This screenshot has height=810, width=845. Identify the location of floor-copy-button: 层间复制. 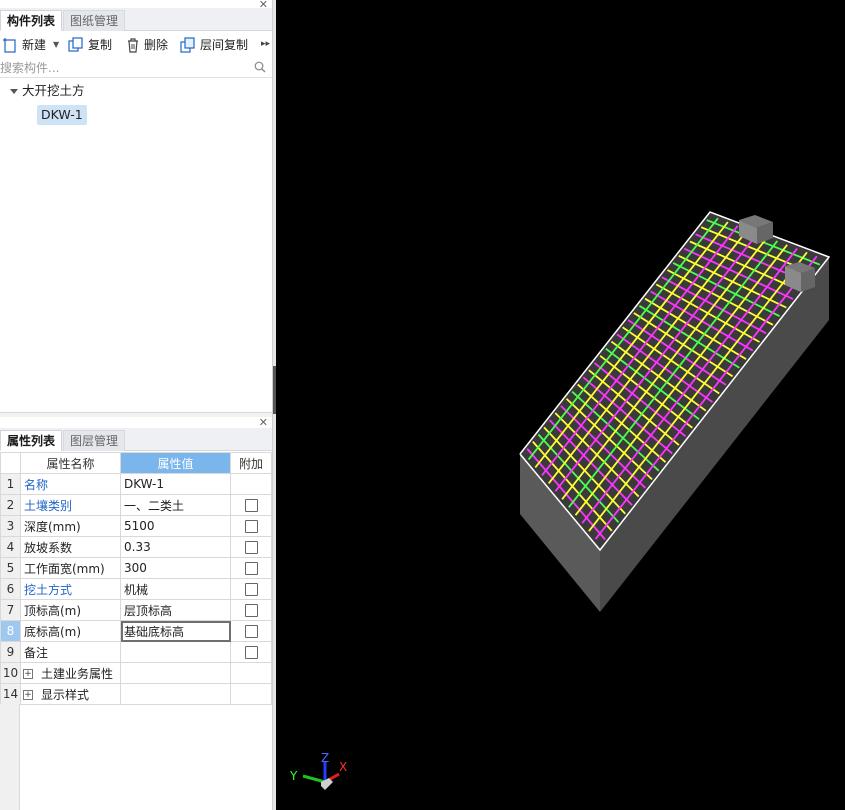
(217, 45).